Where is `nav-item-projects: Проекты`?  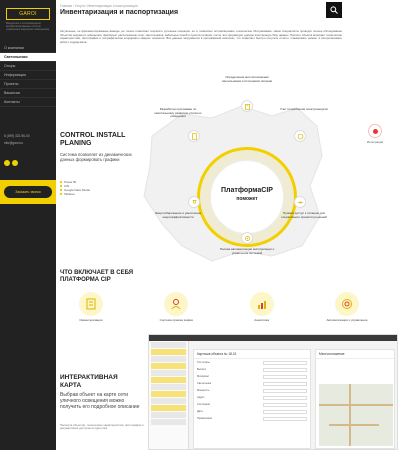 nav-item-projects: Проекты is located at coordinates (28, 84).